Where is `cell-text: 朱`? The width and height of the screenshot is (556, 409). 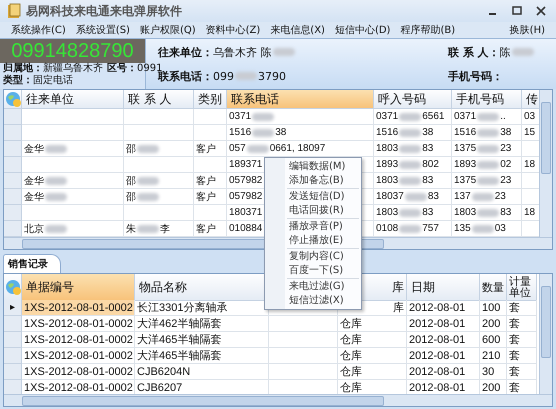 cell-text: 朱 is located at coordinates (131, 229).